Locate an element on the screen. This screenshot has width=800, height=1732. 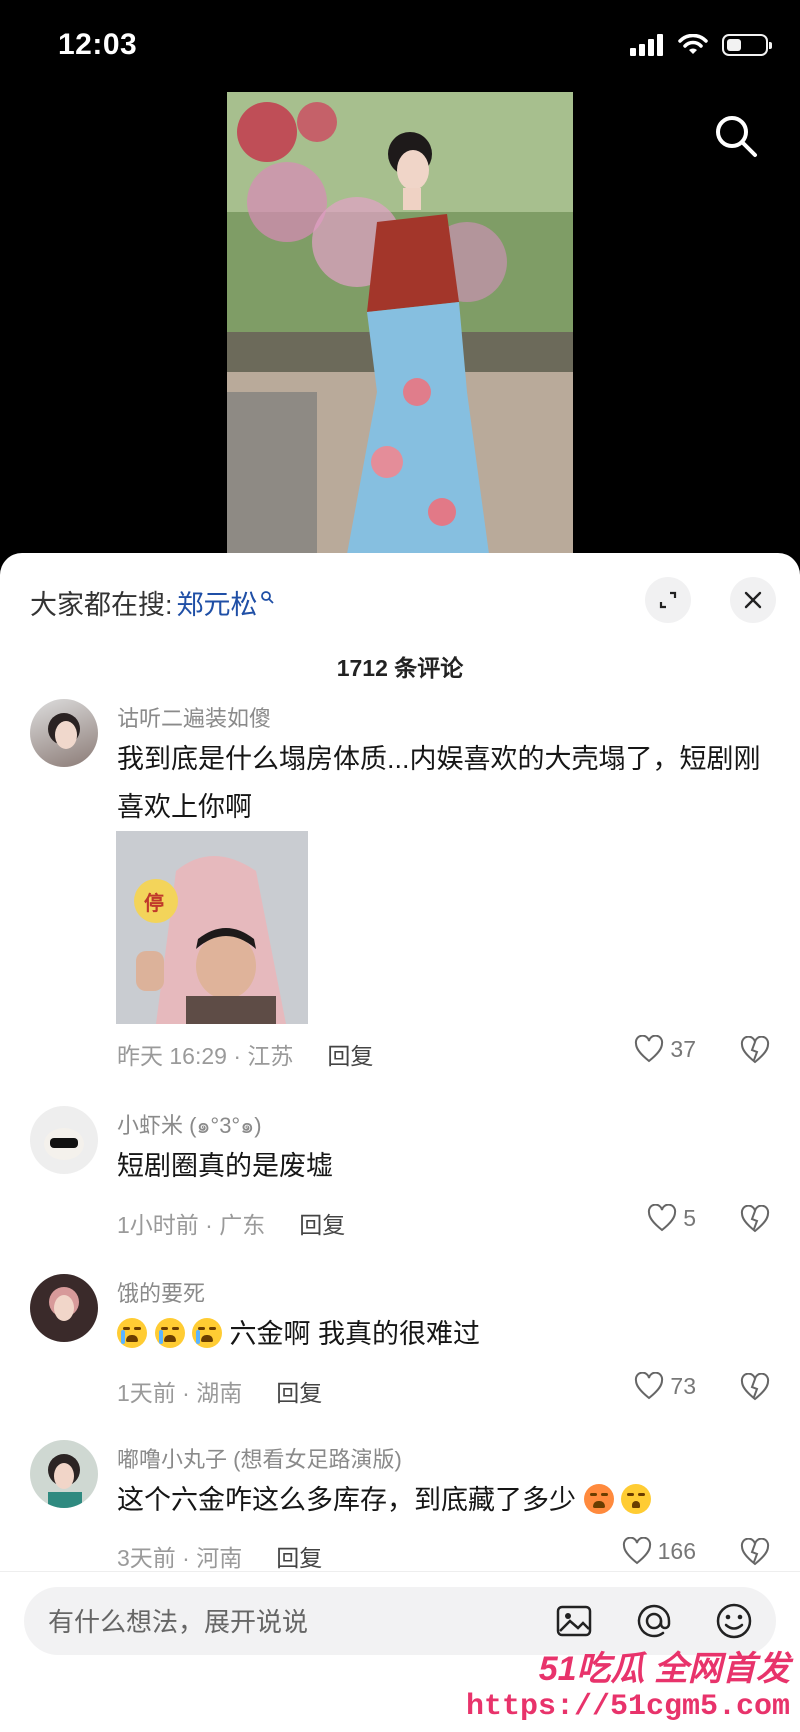
battery-icon is located at coordinates (747, 45).